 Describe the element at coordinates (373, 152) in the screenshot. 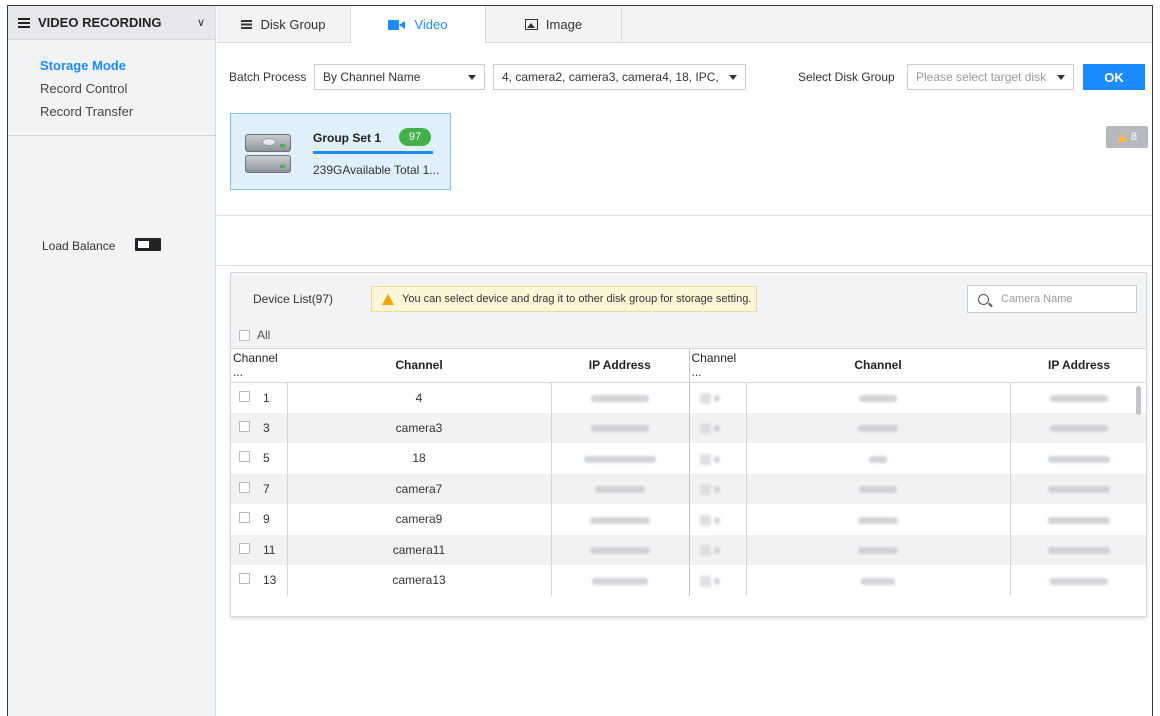

I see `disk-usage-bar` at that location.